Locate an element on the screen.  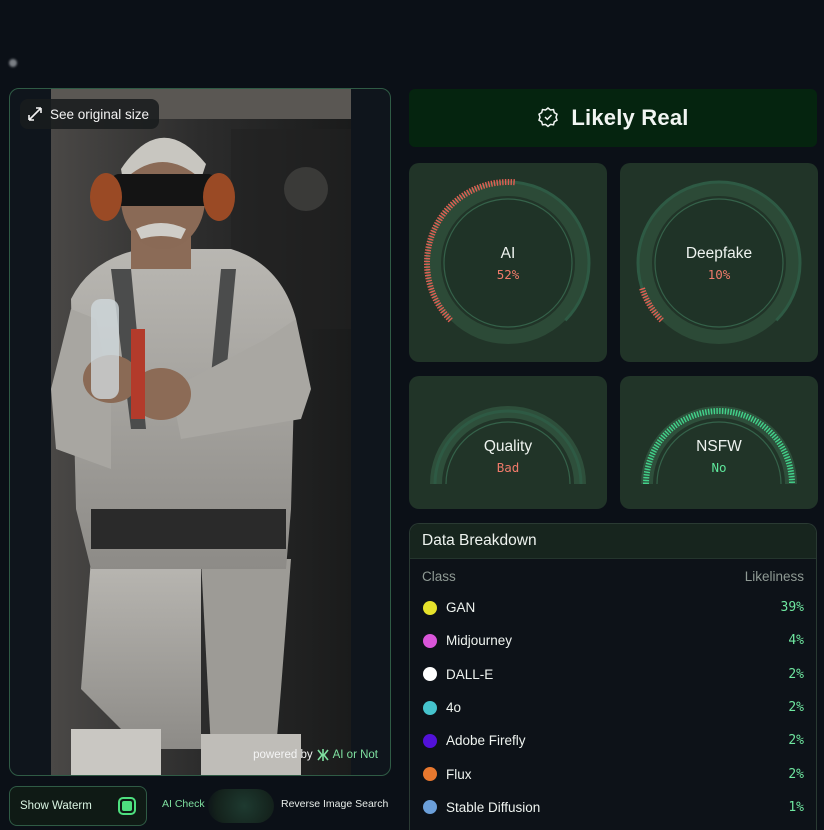
quality-gauge-value: Bad is located at coordinates (508, 467).